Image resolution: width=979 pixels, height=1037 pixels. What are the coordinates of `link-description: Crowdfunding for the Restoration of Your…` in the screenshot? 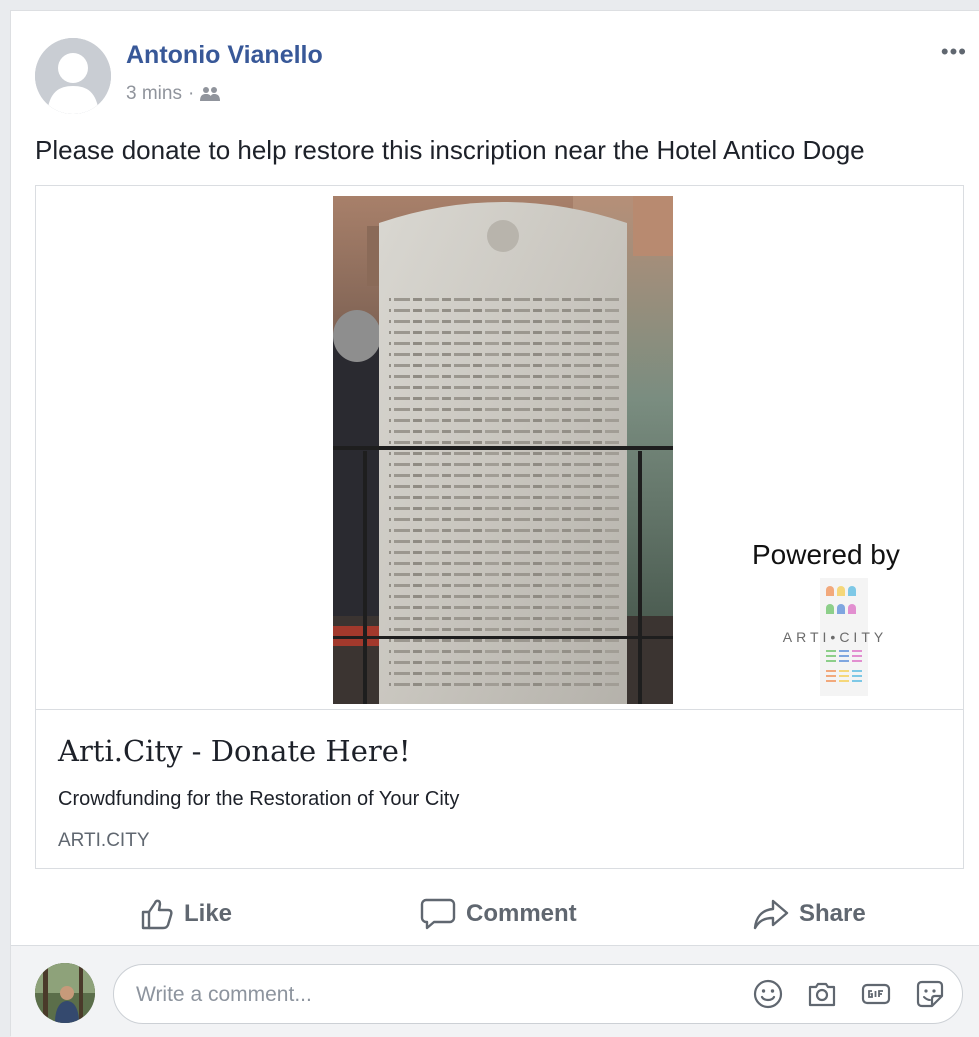 It's located at (259, 799).